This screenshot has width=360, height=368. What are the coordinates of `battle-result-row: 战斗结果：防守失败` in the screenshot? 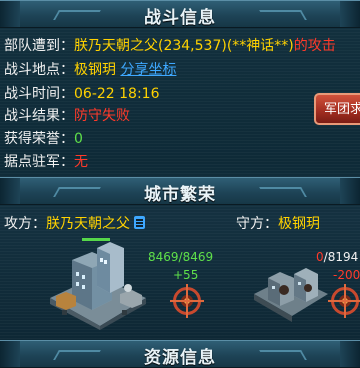 It's located at (67, 116).